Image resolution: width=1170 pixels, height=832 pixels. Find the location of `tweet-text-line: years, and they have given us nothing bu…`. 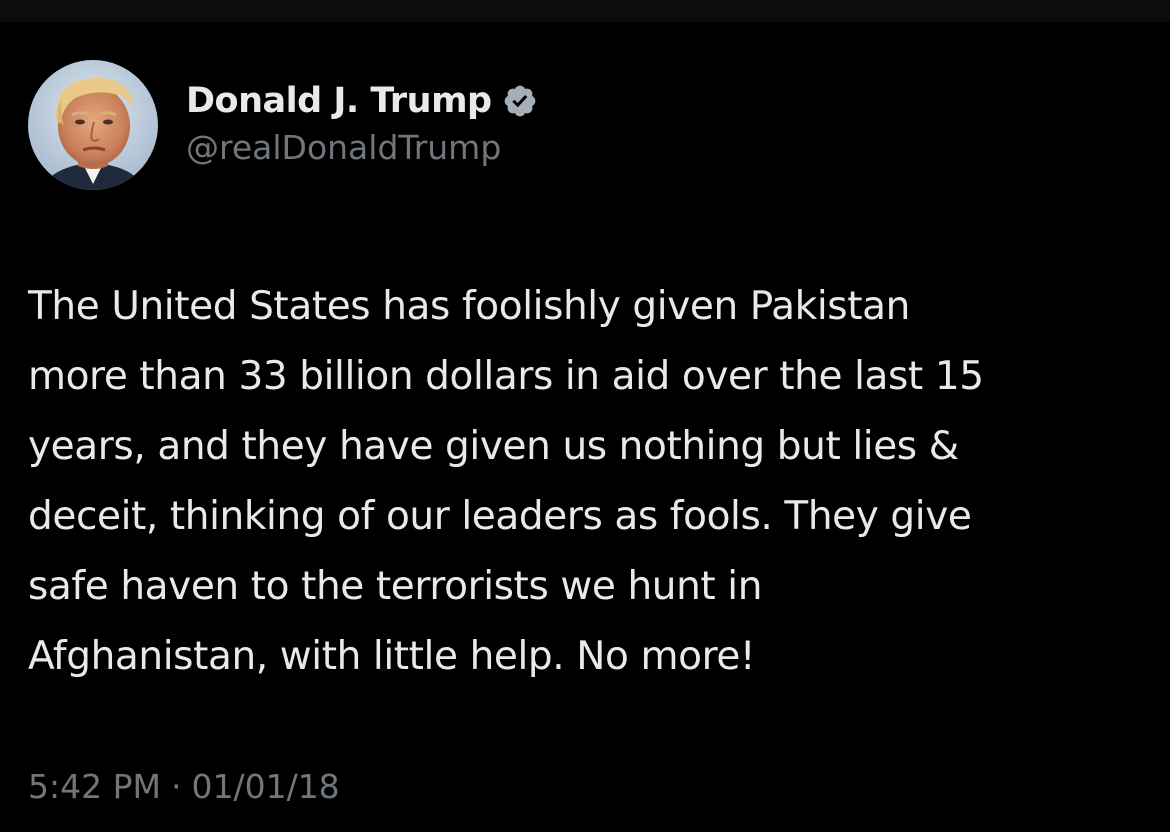

tweet-text-line: years, and they have given us nothing bu… is located at coordinates (493, 446).